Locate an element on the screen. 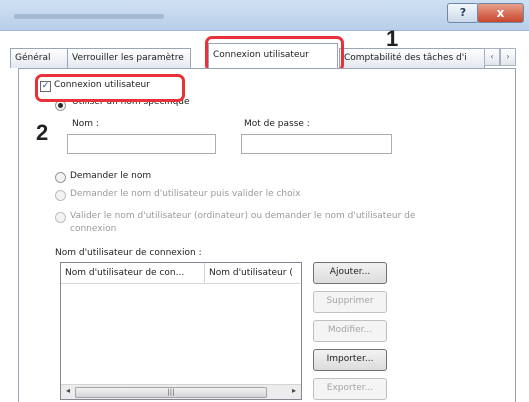  password-input is located at coordinates (316, 144).